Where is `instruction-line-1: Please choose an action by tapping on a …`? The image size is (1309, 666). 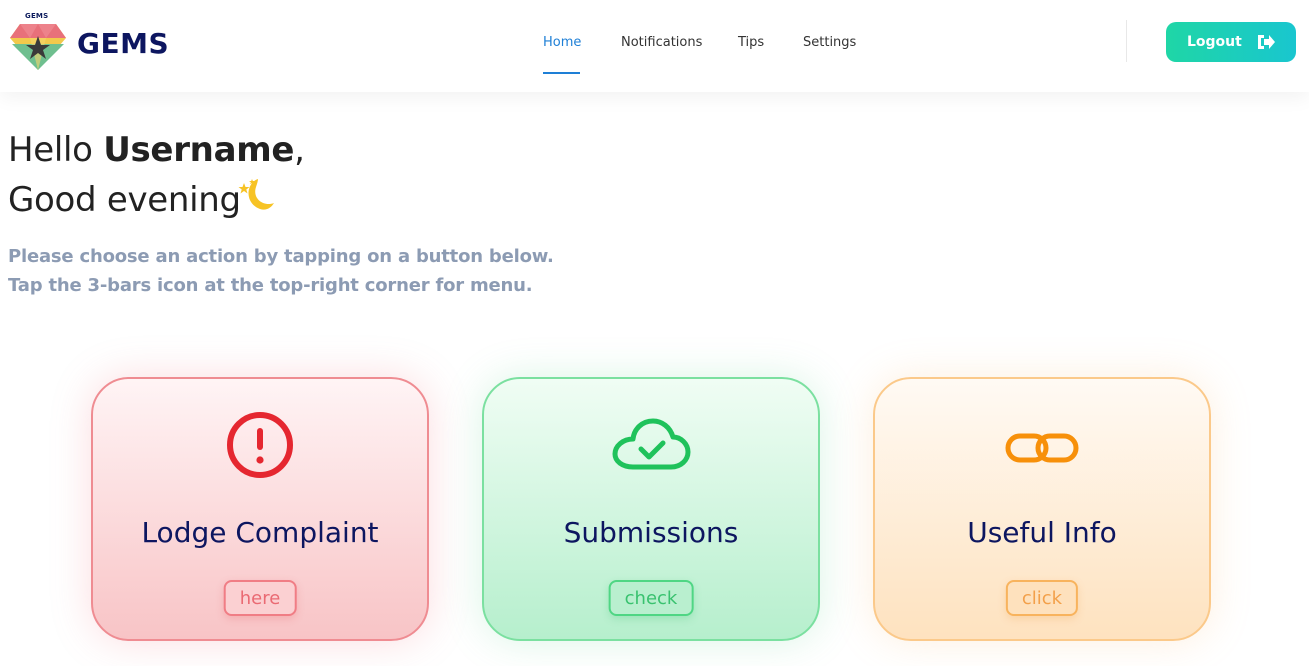
instruction-line-1: Please choose an action by tapping on a … is located at coordinates (281, 256).